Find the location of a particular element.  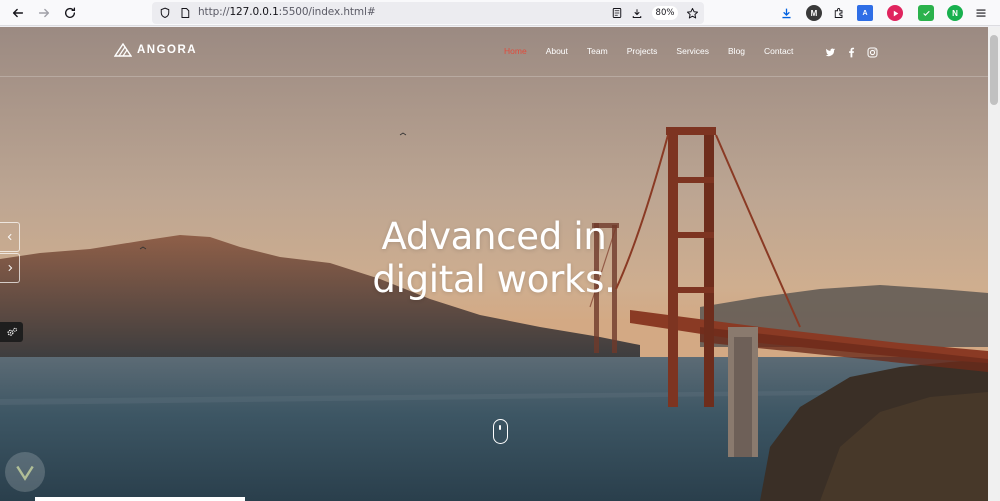

gears-icon is located at coordinates (11, 331).